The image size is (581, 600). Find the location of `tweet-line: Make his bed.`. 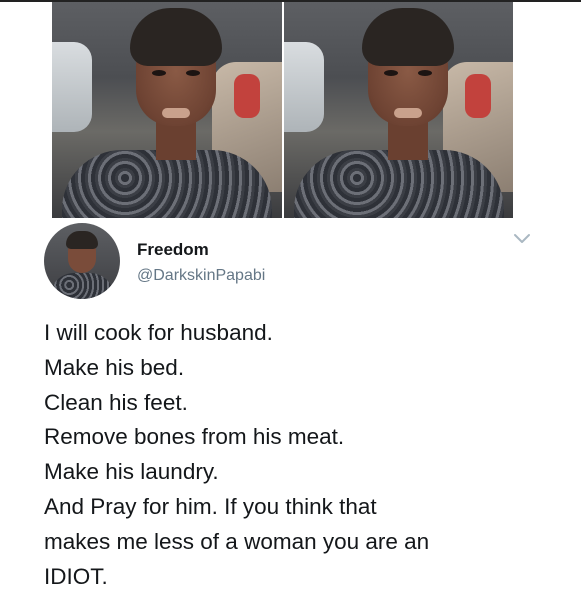

tweet-line: Make his bed. is located at coordinates (114, 367).